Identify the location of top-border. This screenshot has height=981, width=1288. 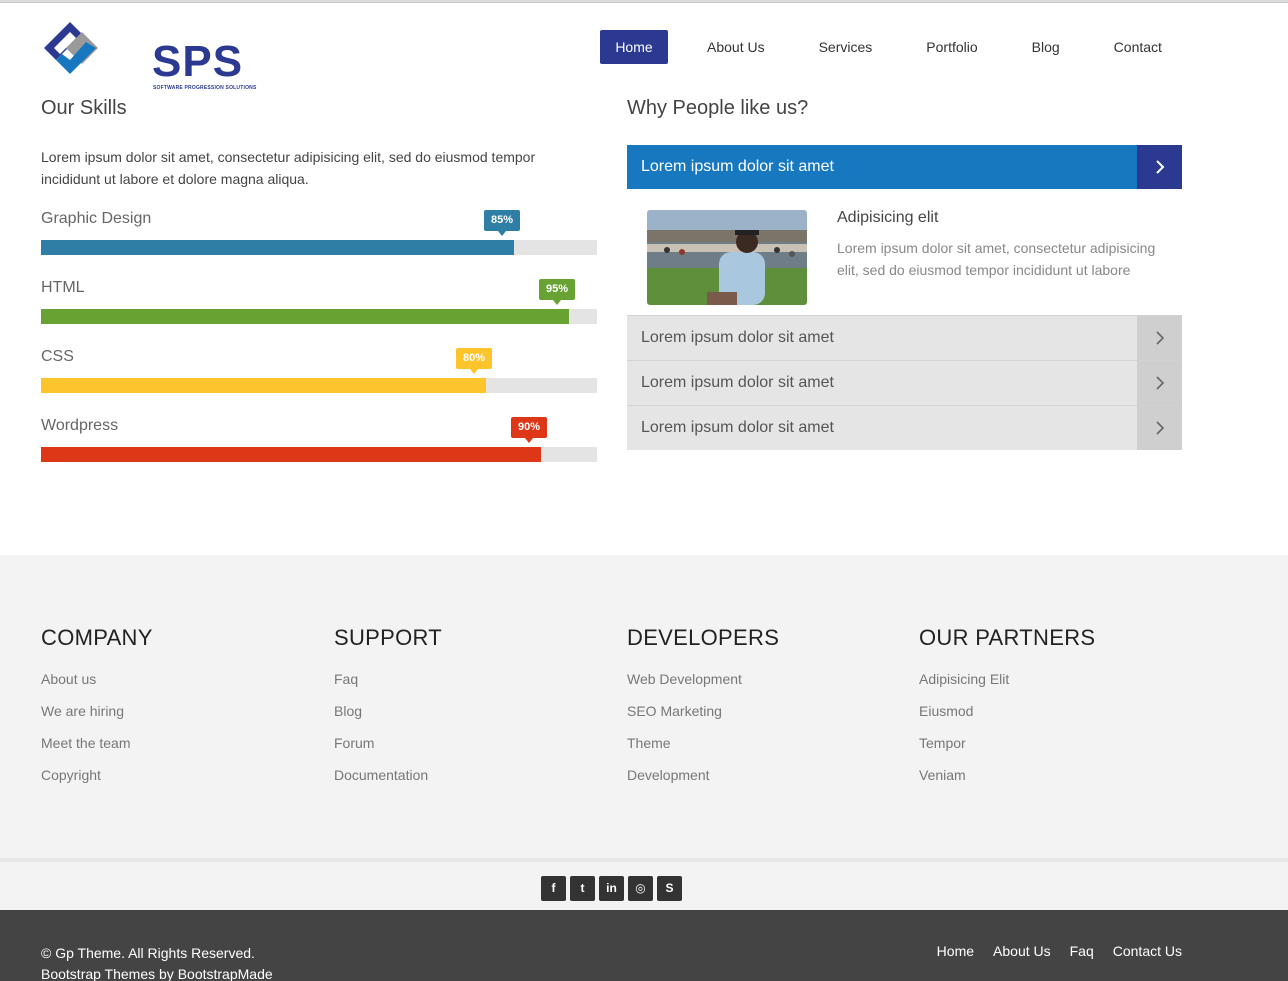
(644, 1).